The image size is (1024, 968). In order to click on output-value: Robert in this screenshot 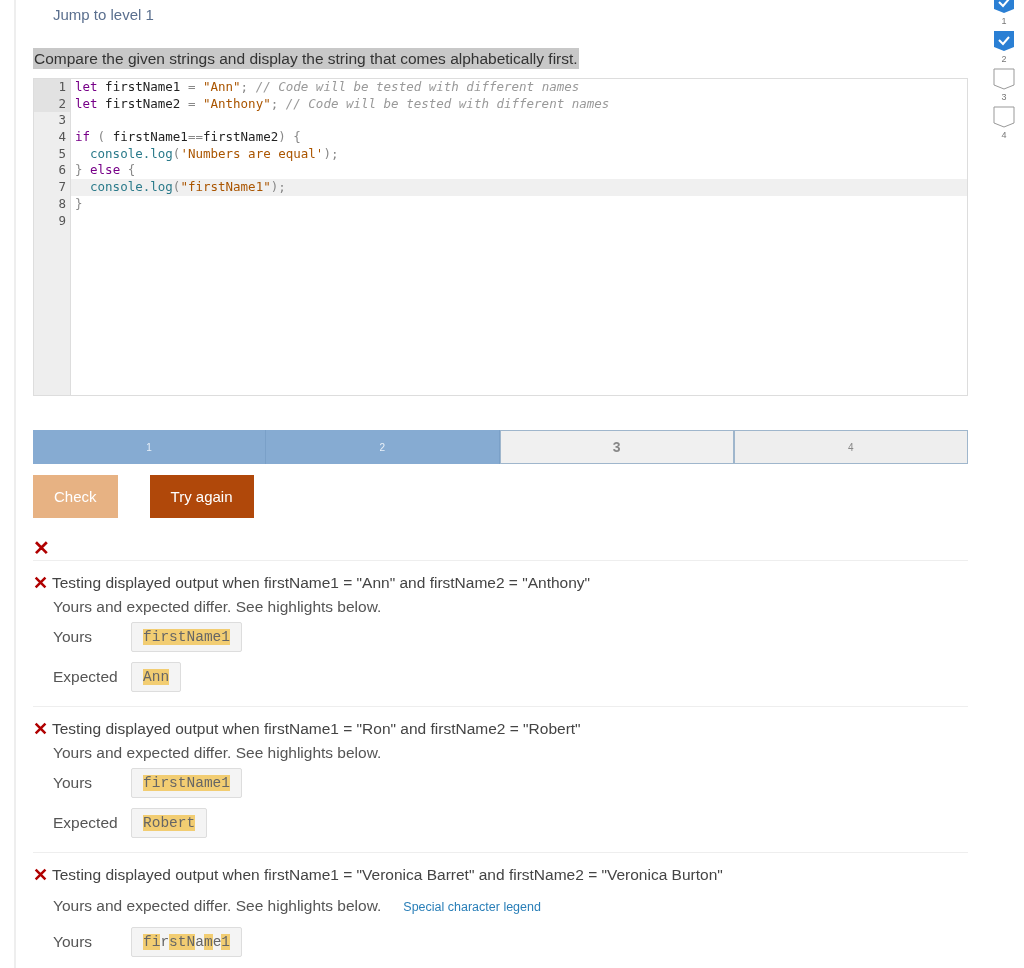, I will do `click(169, 823)`.